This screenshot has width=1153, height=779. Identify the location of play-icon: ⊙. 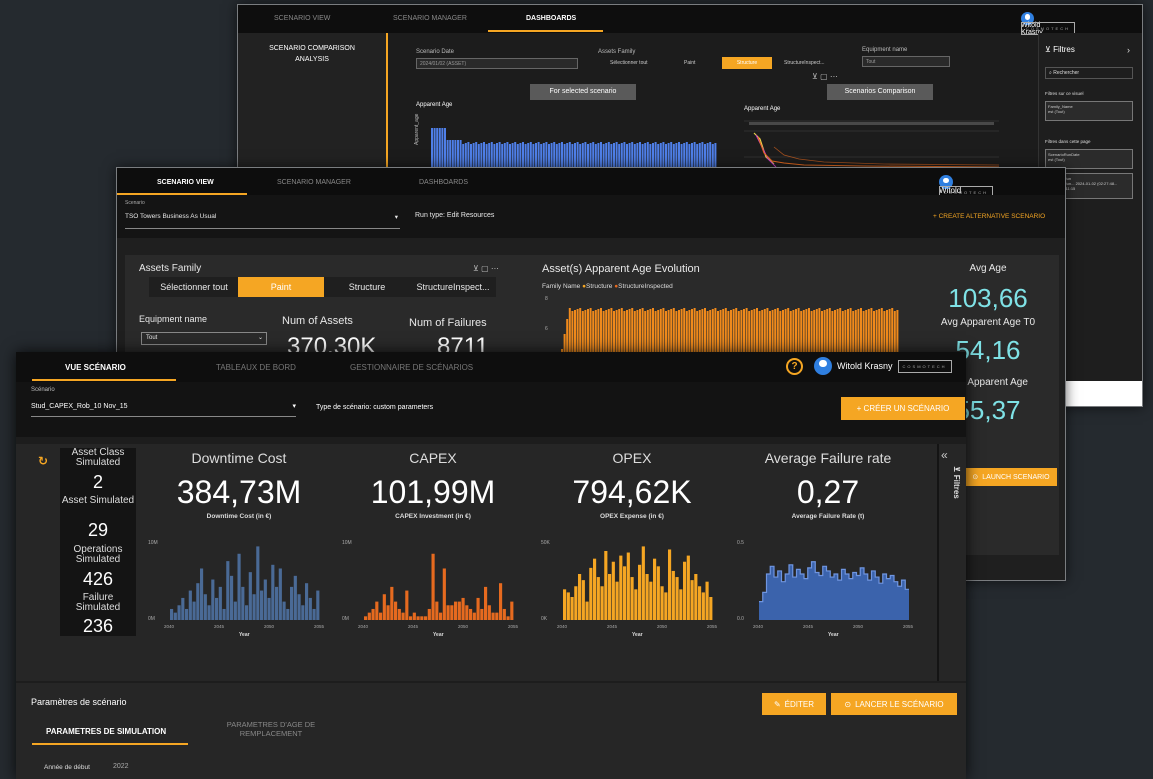
(975, 477).